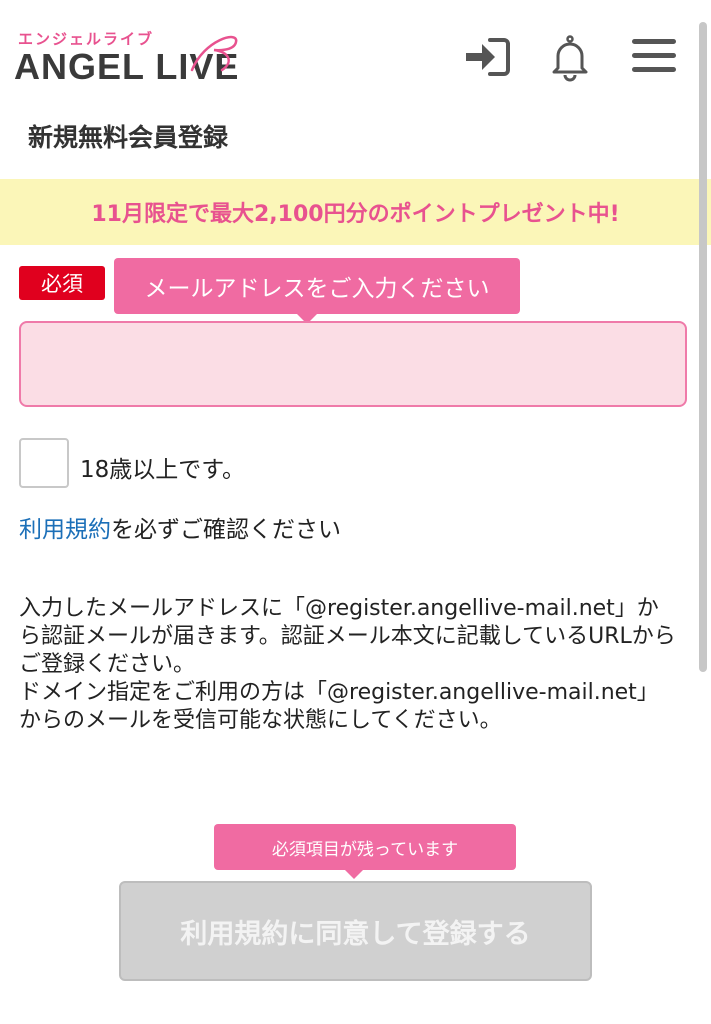 The image size is (711, 1024). Describe the element at coordinates (654, 58) in the screenshot. I see `menu-icon` at that location.